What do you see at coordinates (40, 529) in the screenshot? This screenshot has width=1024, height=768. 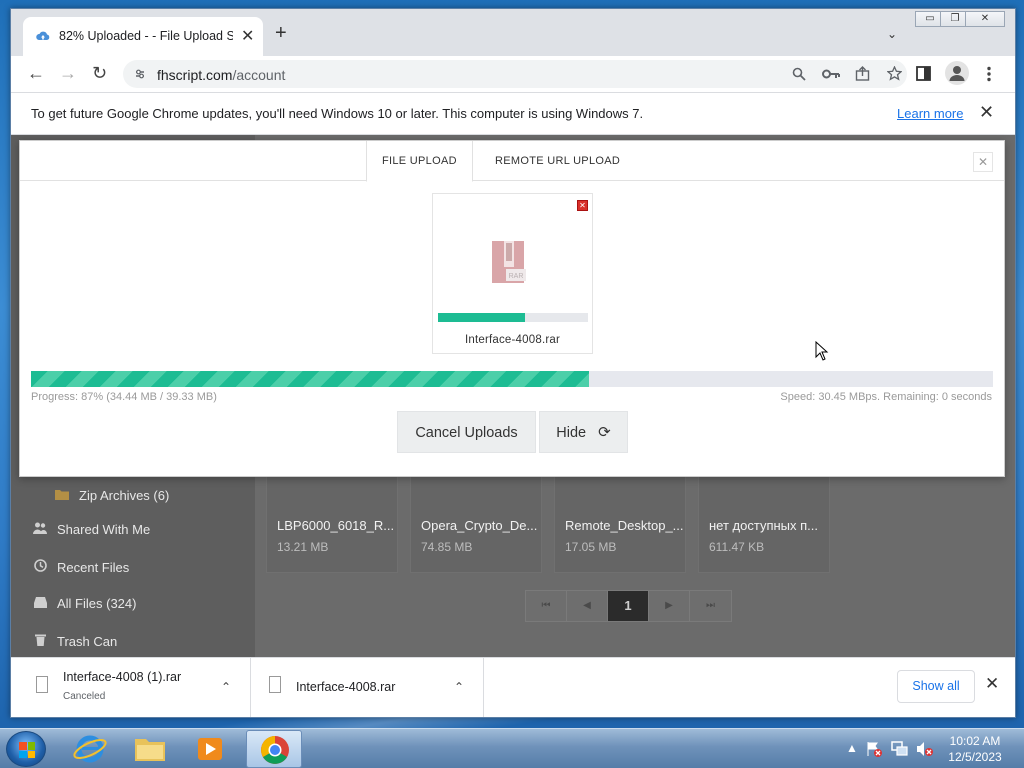 I see `users-icon` at bounding box center [40, 529].